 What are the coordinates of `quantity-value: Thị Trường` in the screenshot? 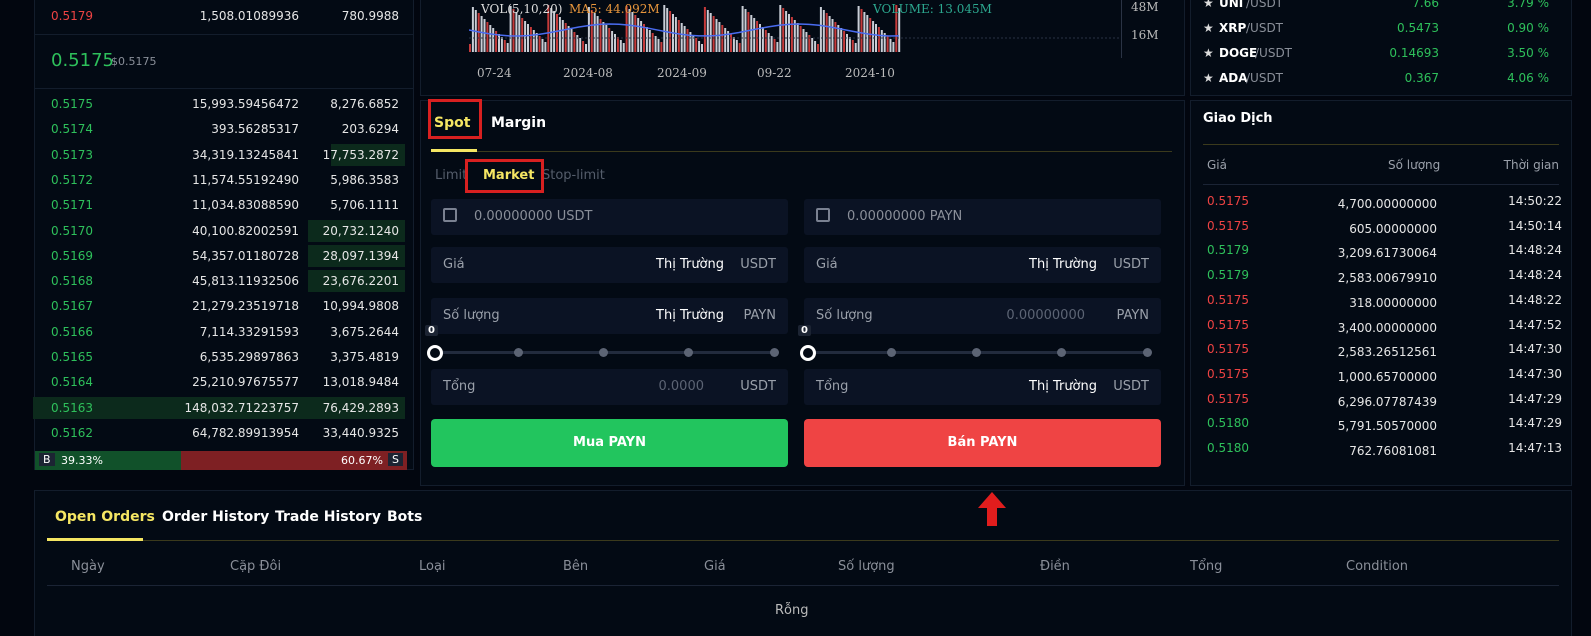 It's located at (690, 315).